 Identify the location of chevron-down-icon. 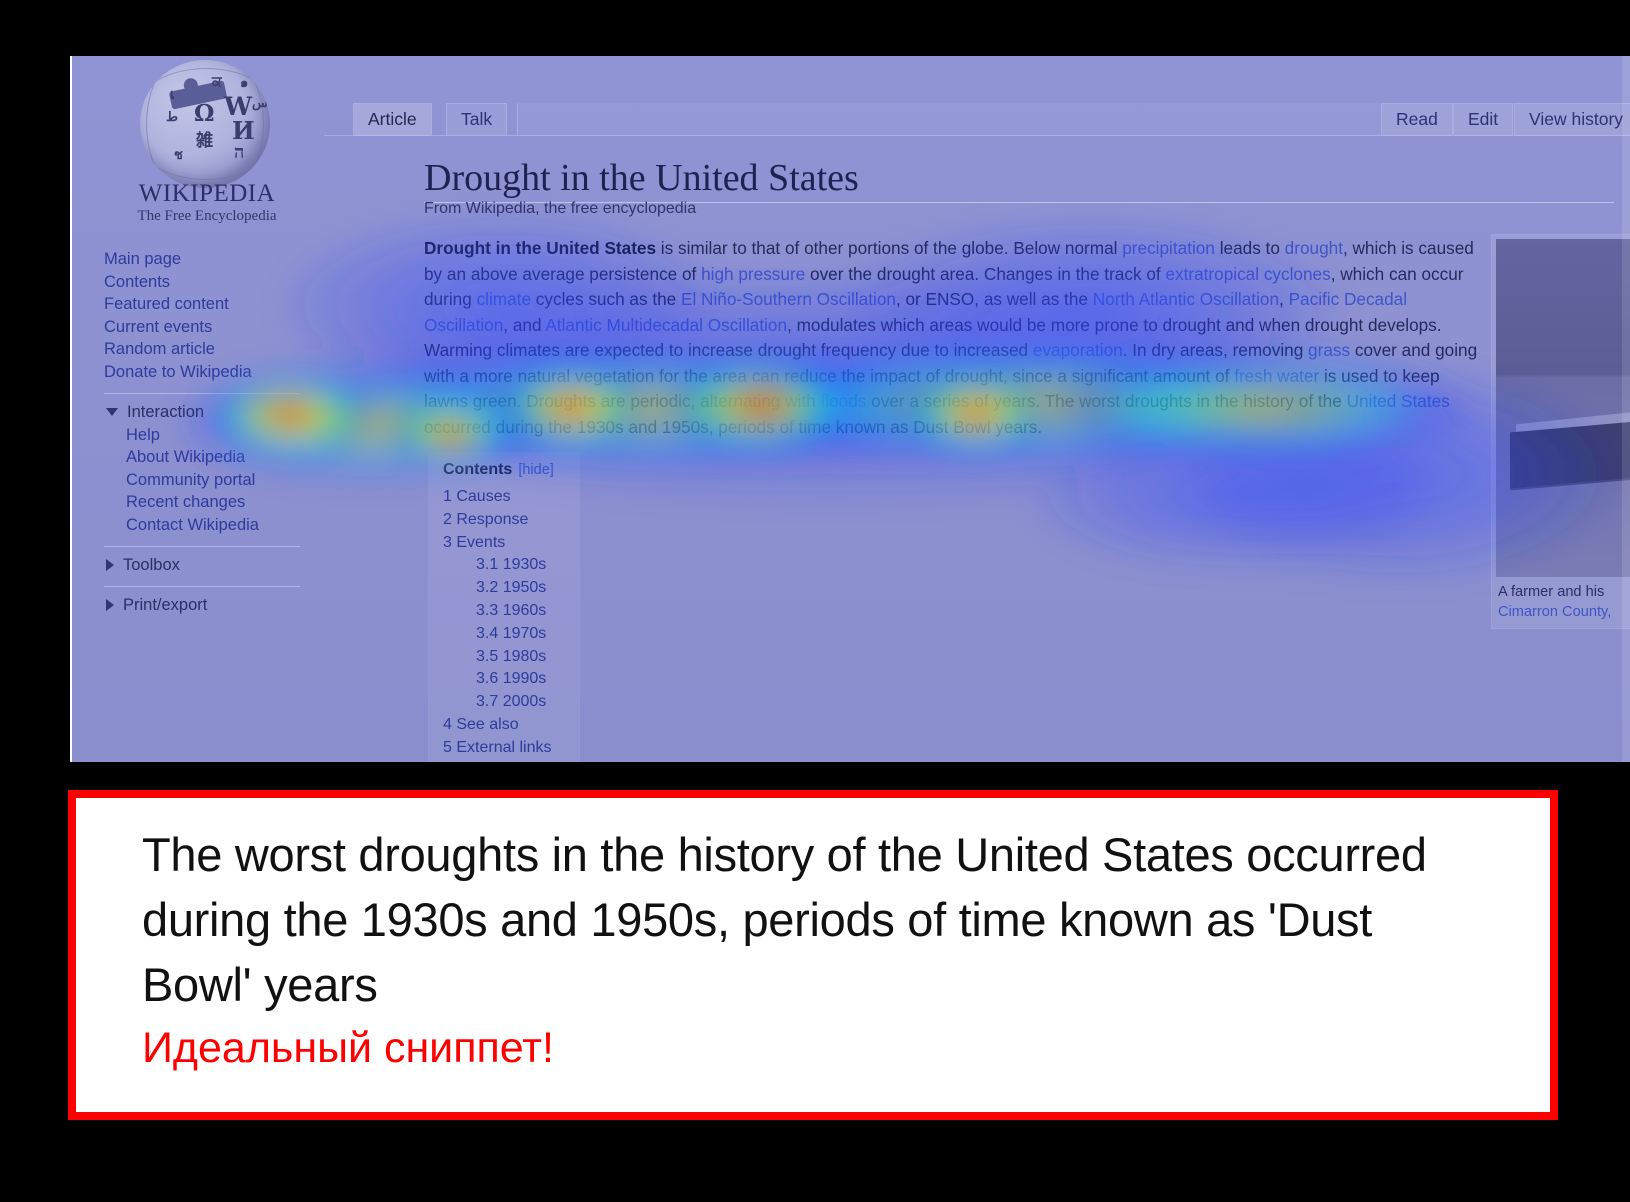
(112, 411).